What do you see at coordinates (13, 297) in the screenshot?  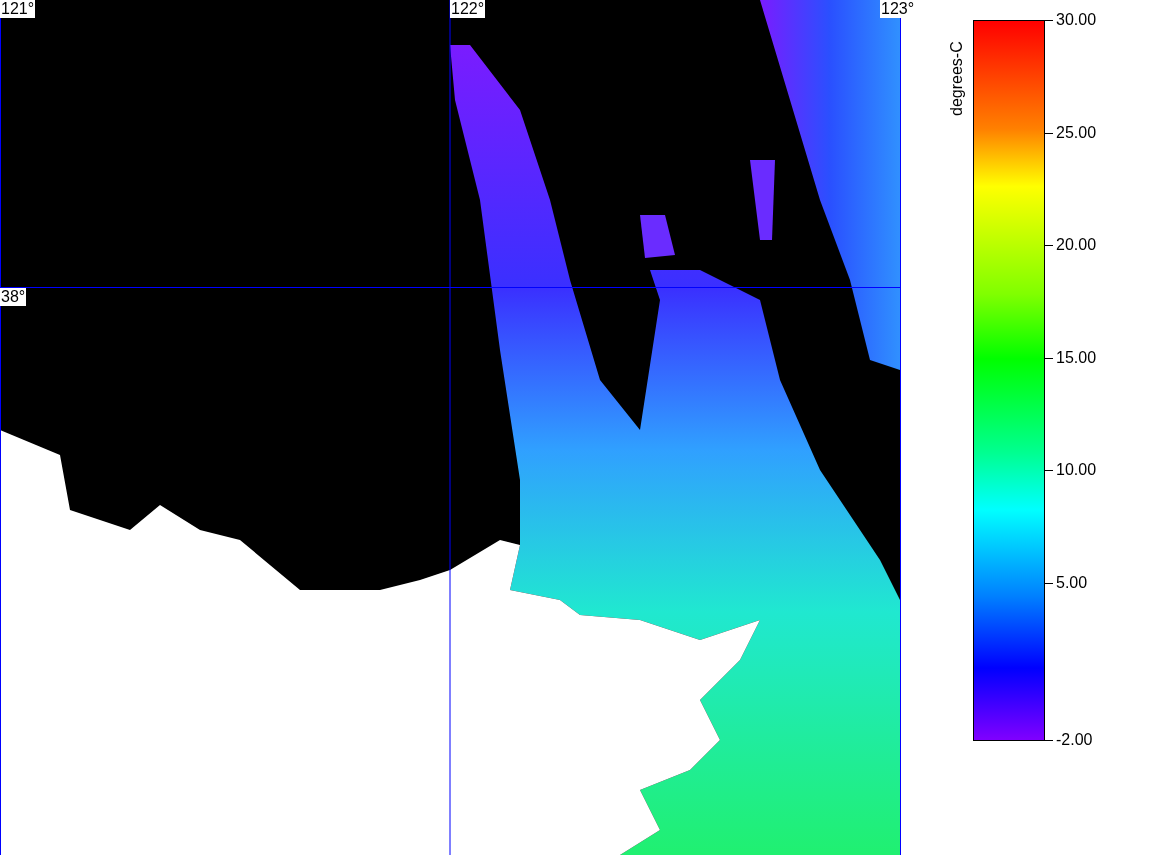 I see `latitude-label: 38°` at bounding box center [13, 297].